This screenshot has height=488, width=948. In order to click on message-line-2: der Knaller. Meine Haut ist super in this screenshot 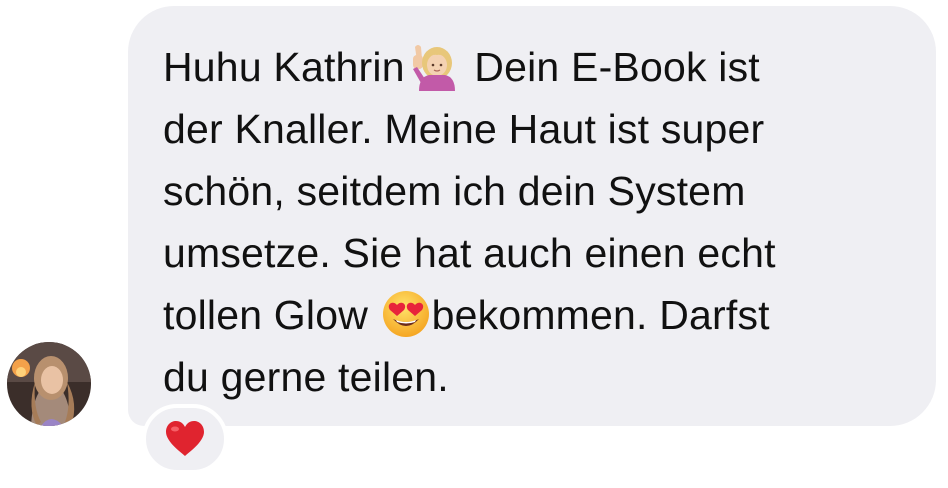, I will do `click(464, 129)`.